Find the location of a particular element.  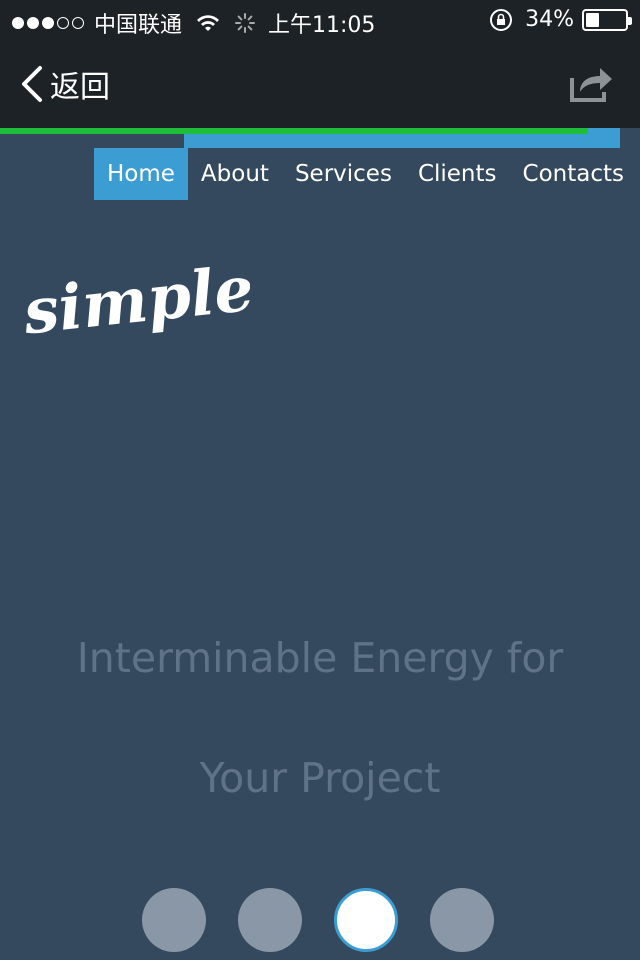

signal-strength-icon is located at coordinates (48, 23).